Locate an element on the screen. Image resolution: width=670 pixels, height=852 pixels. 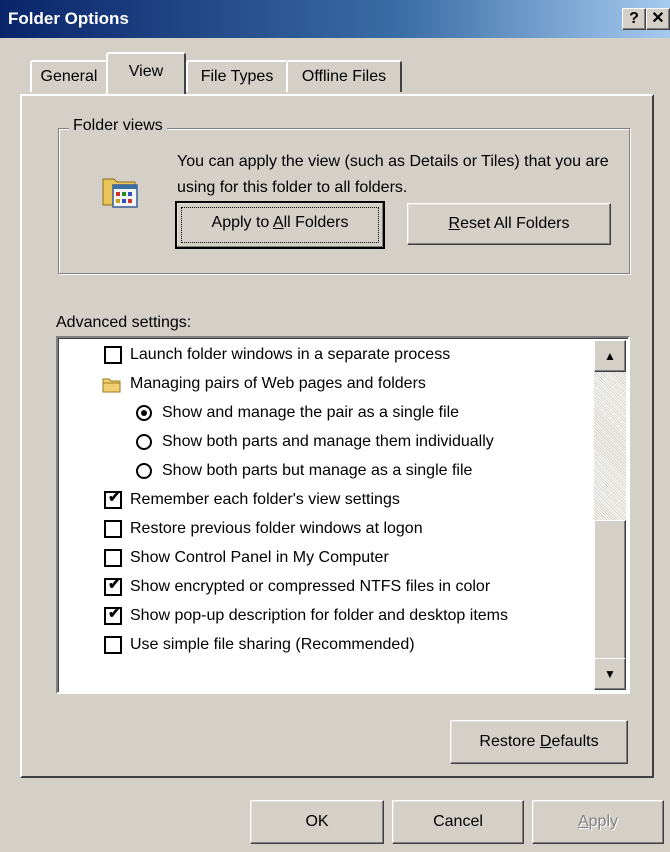
tab-view: View is located at coordinates (146, 73).